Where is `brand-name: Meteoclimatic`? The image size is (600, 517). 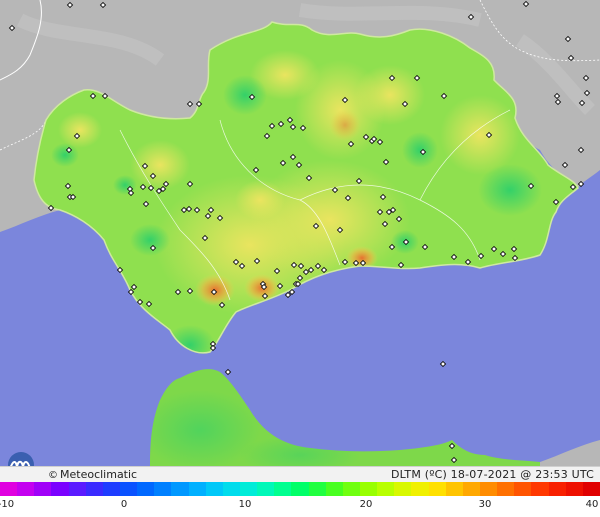 brand-name: Meteoclimatic is located at coordinates (99, 474).